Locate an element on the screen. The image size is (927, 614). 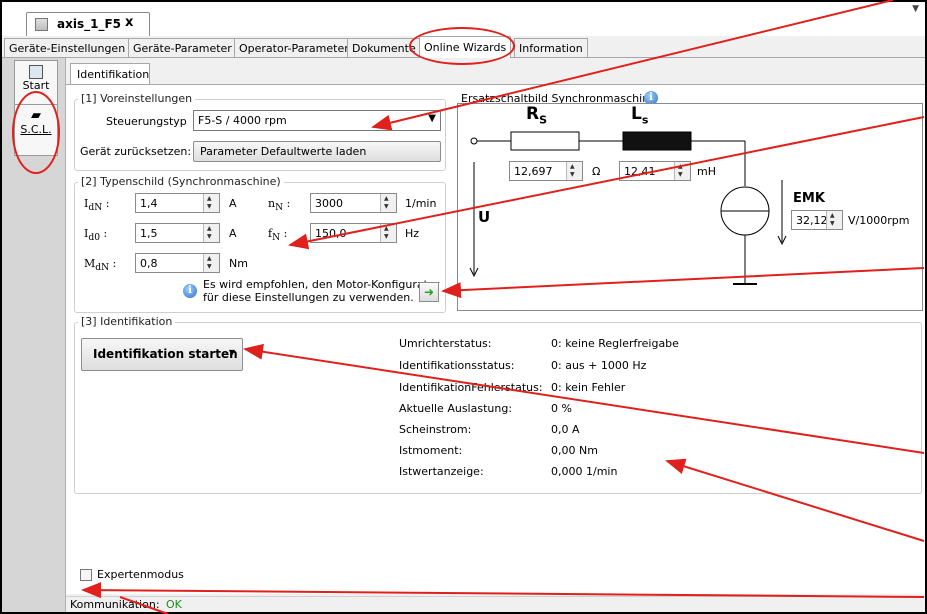
tab-geraete-einstellungen: Geräte-Einstellungen is located at coordinates (67, 47).